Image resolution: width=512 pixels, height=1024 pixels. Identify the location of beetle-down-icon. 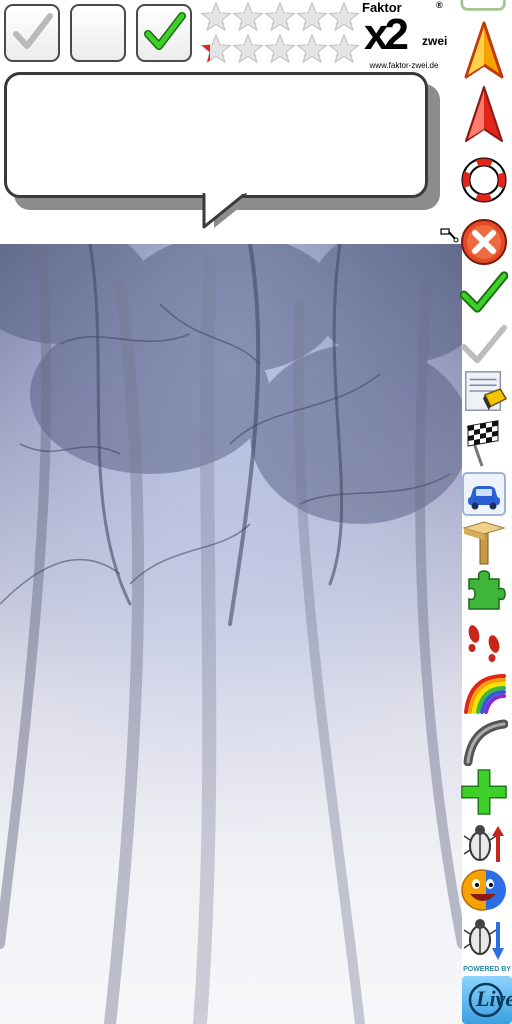
(483, 939).